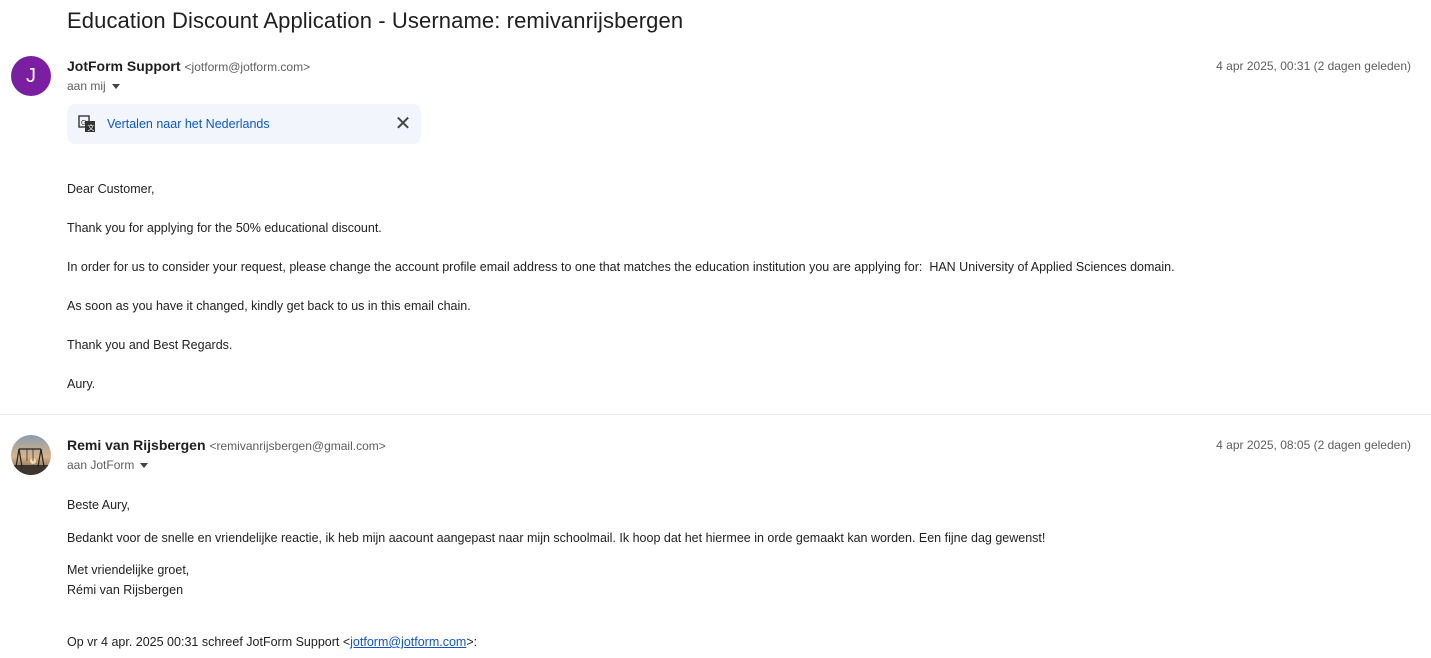 The width and height of the screenshot is (1431, 658). I want to click on sender-info: JotForm Support <jotform@jotform.com>, so click(188, 66).